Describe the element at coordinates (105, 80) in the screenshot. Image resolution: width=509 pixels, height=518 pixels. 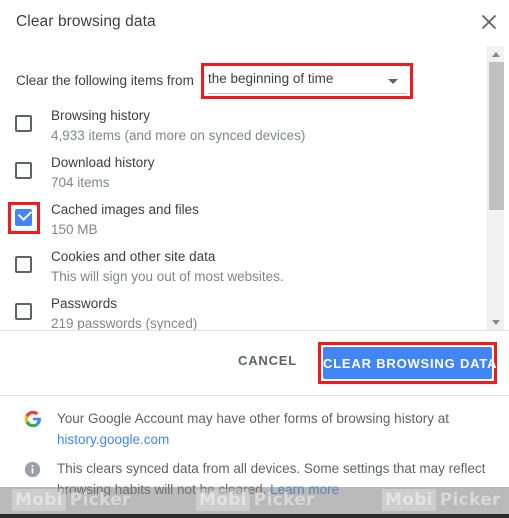
I see `time-range-label: Clear the following items from` at that location.